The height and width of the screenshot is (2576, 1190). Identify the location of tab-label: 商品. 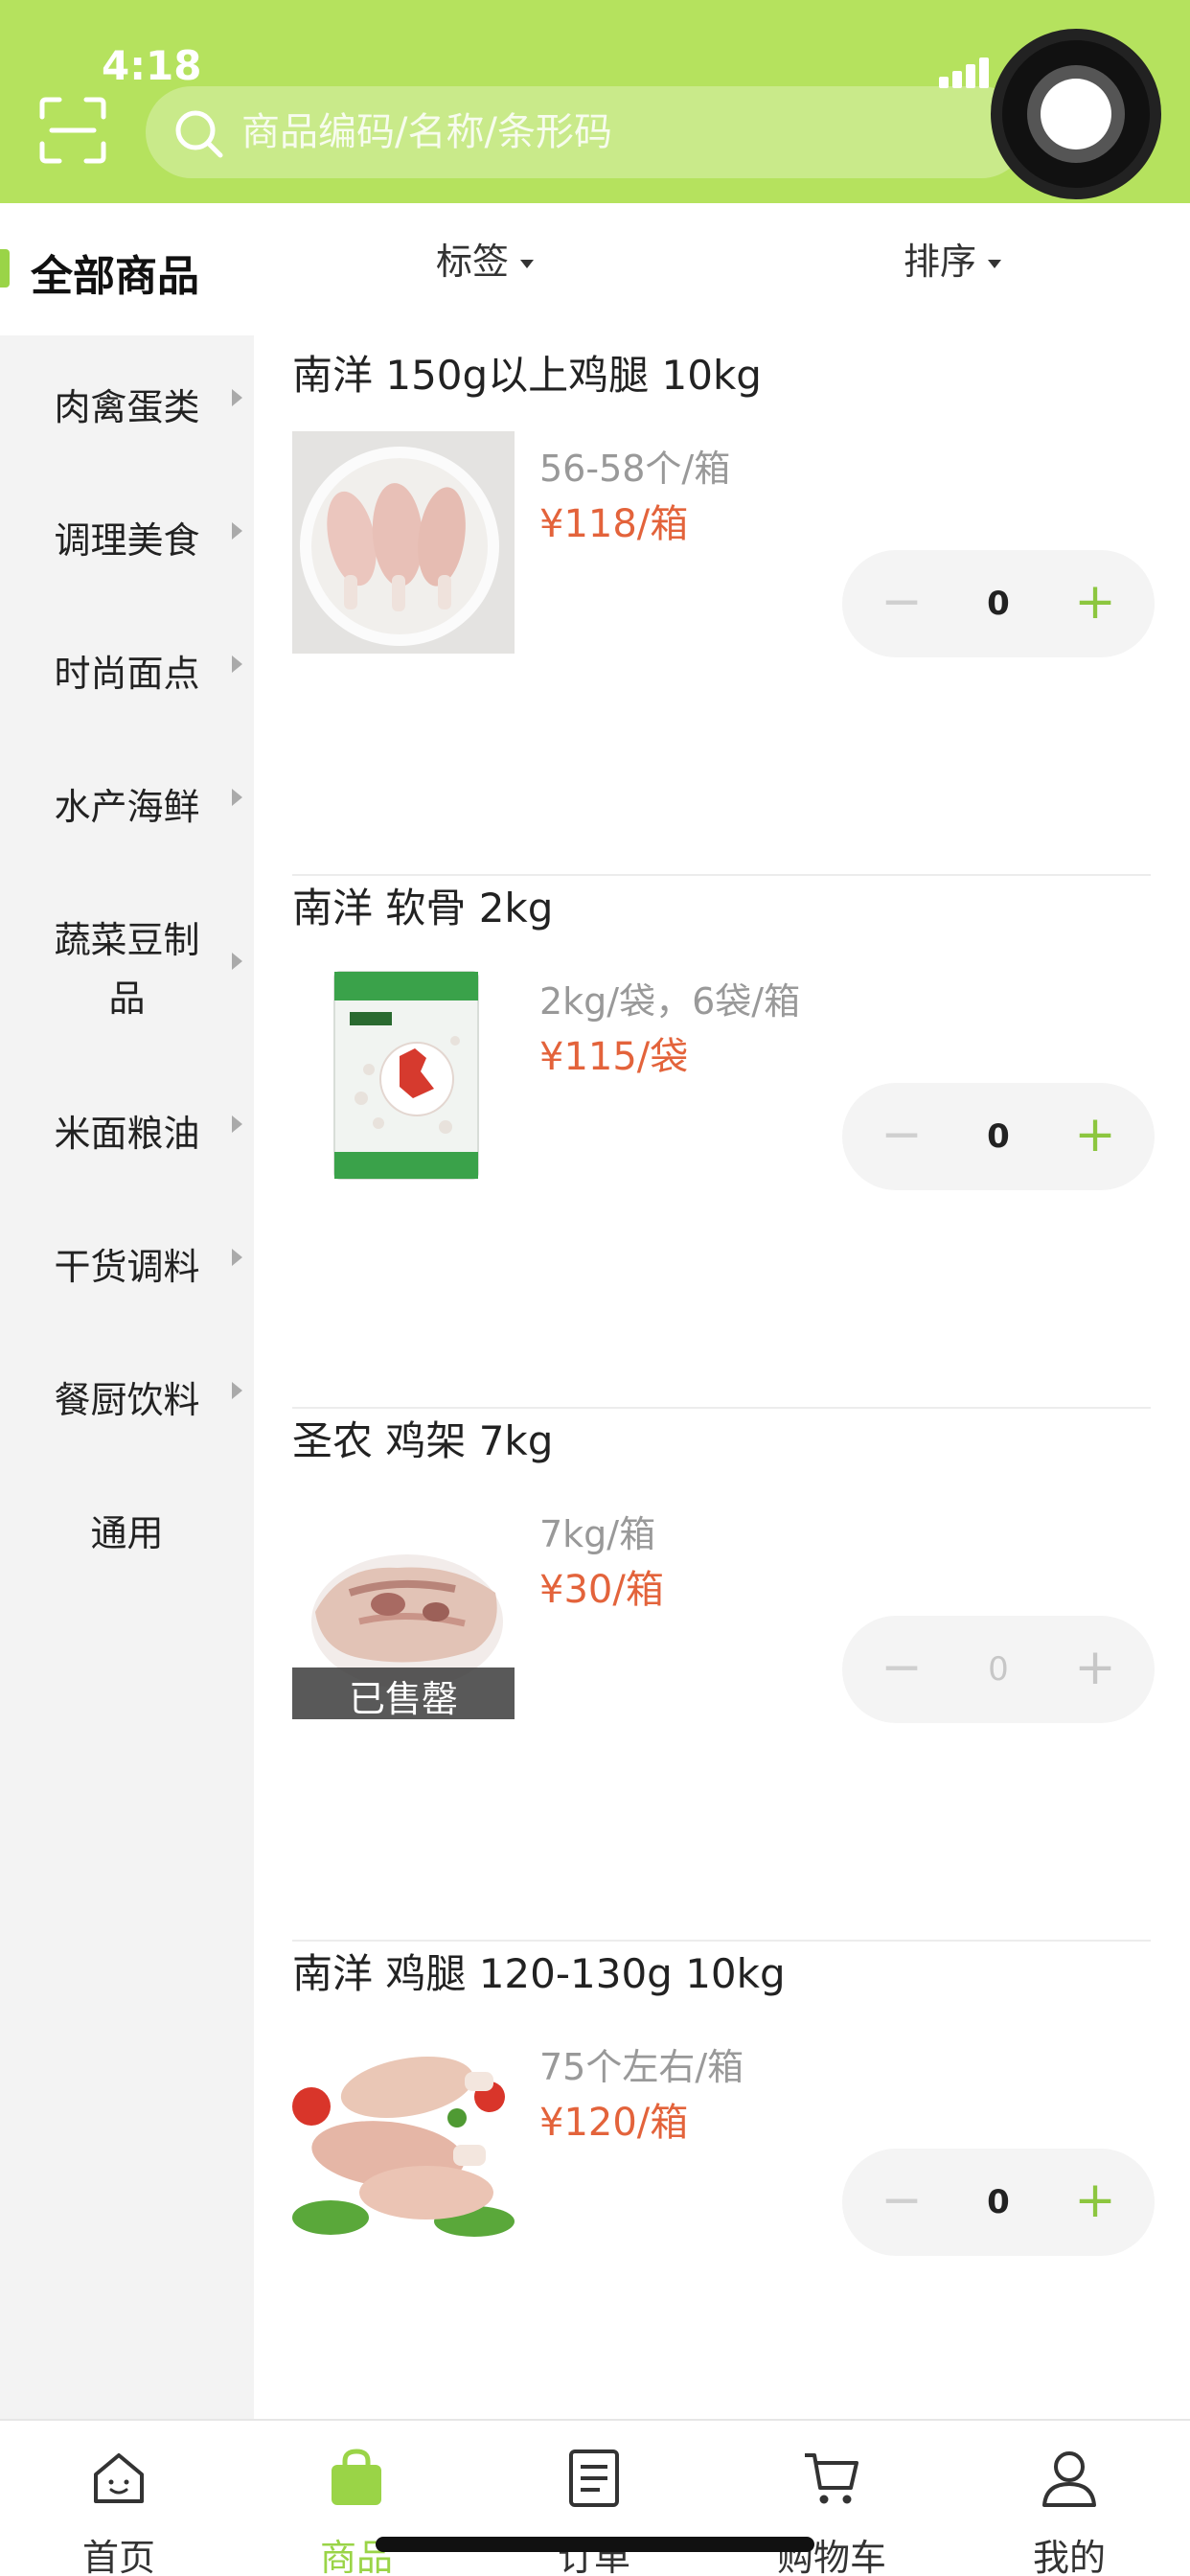
(356, 2556).